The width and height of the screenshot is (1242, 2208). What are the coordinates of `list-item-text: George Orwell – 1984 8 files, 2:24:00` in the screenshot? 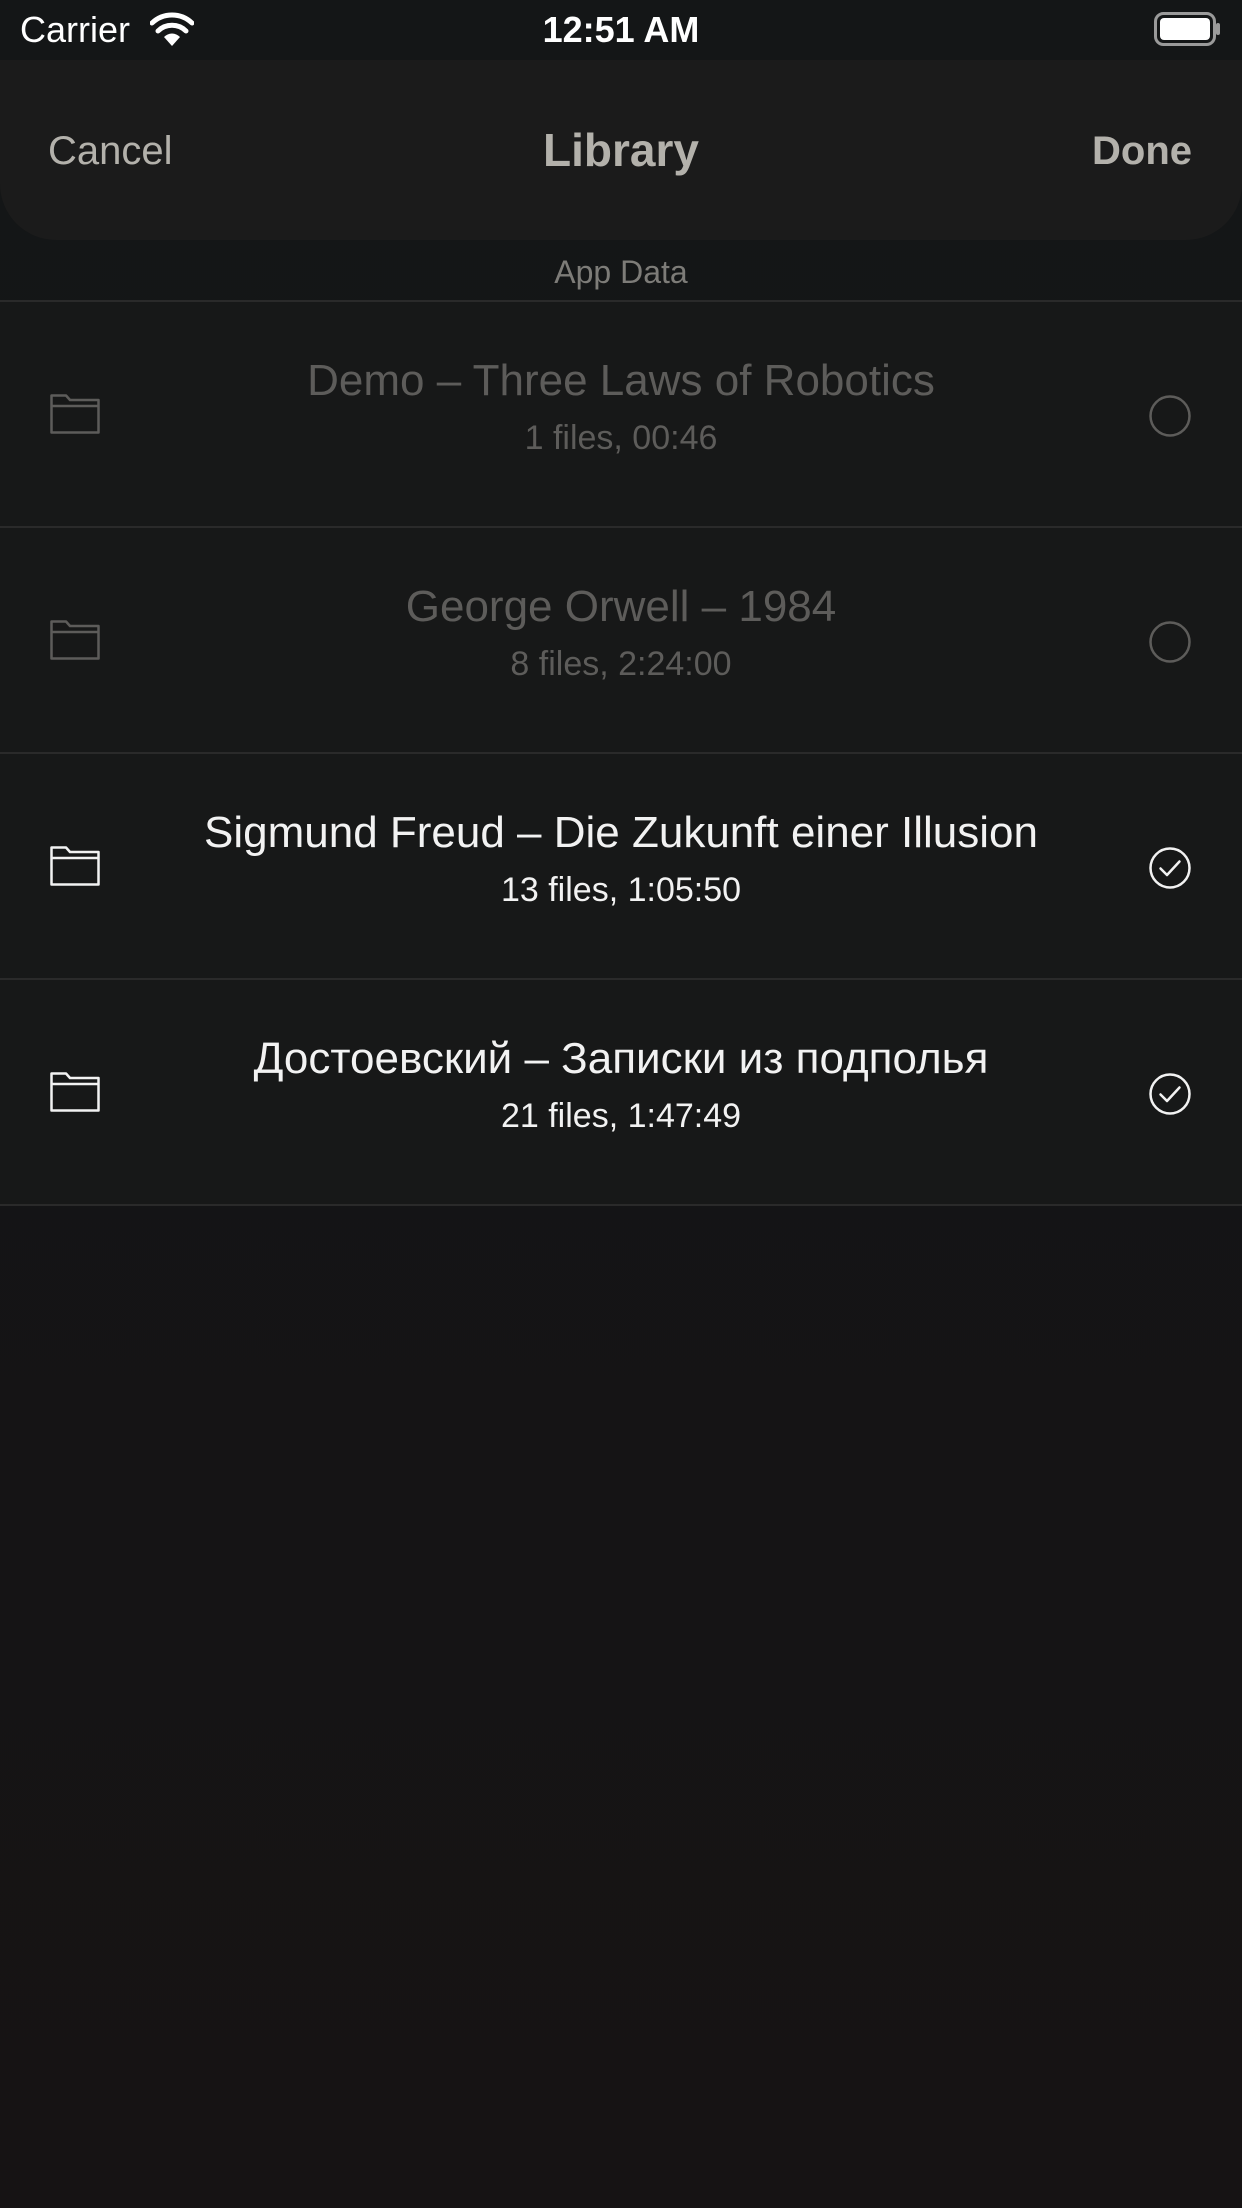 It's located at (621, 633).